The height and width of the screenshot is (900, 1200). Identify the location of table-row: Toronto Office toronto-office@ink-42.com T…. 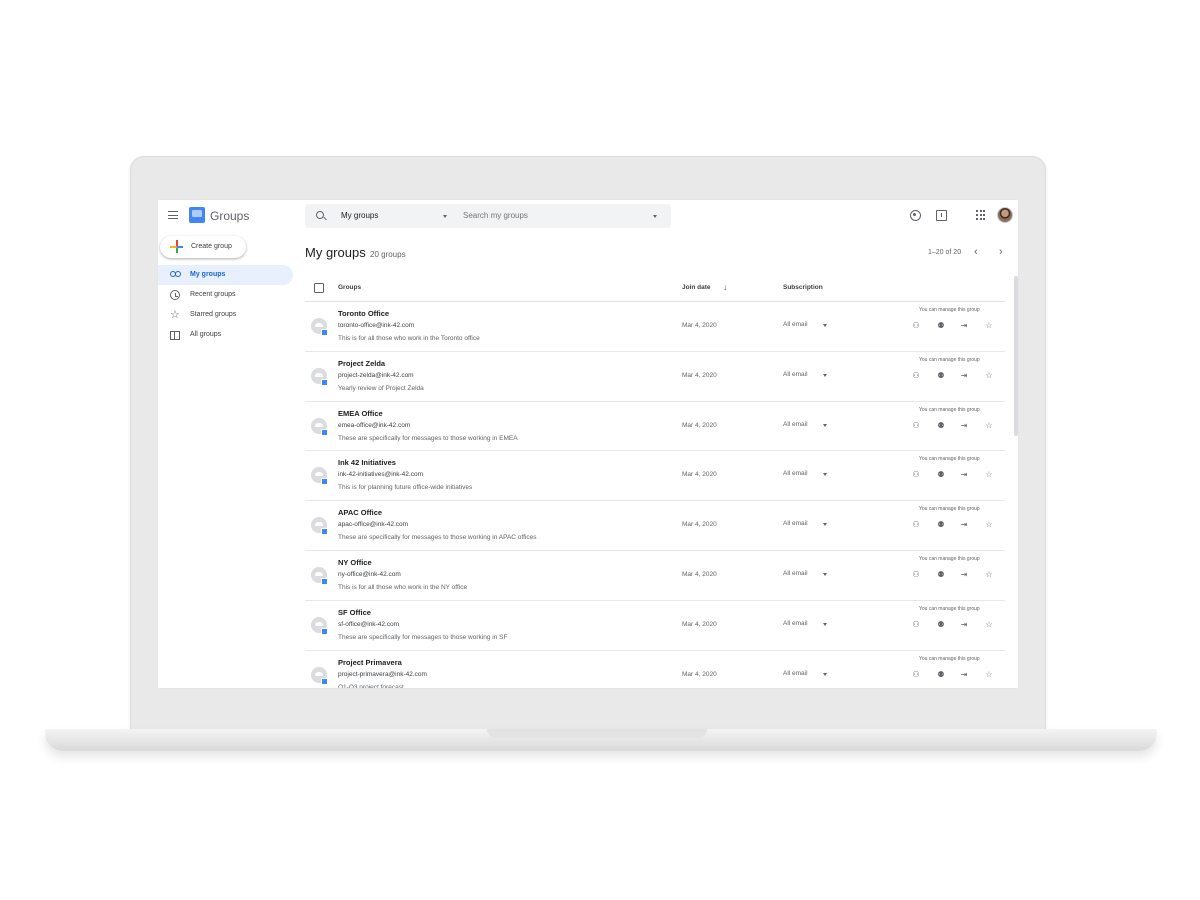
(655, 327).